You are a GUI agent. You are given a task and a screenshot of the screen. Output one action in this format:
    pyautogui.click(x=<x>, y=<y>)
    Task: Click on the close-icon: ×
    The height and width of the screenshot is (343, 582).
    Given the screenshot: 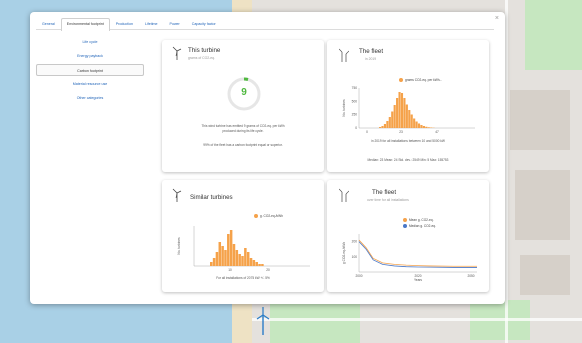 What is the action you would take?
    pyautogui.click(x=497, y=18)
    